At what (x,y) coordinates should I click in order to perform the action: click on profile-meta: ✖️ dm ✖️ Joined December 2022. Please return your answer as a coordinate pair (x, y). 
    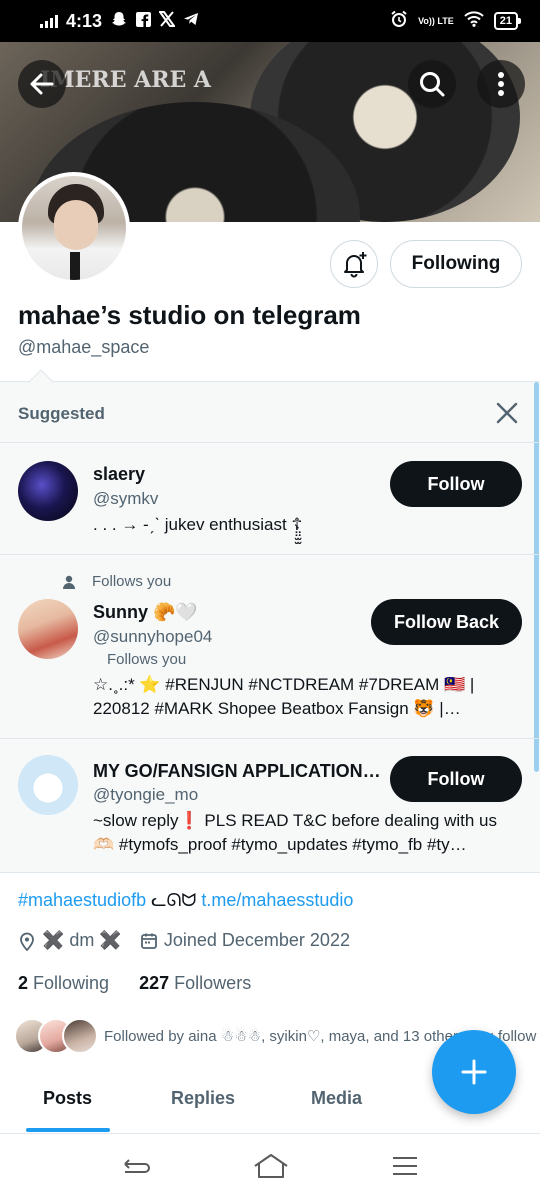
    Looking at the image, I should click on (184, 940).